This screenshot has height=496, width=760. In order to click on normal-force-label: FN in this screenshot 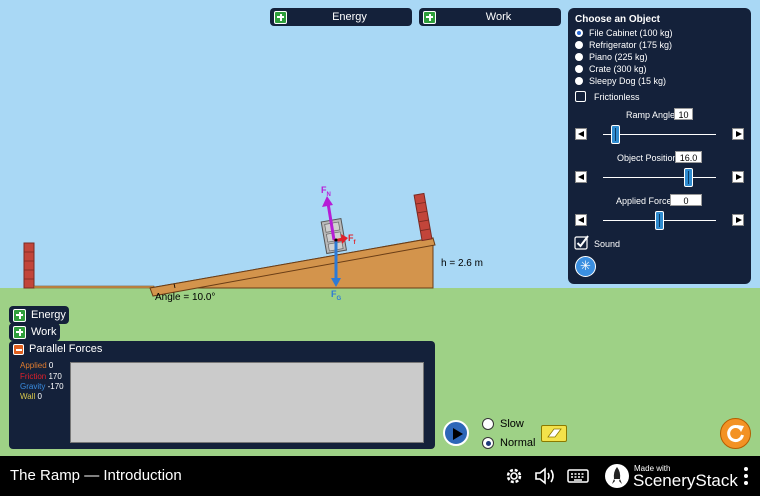, I will do `click(326, 191)`.